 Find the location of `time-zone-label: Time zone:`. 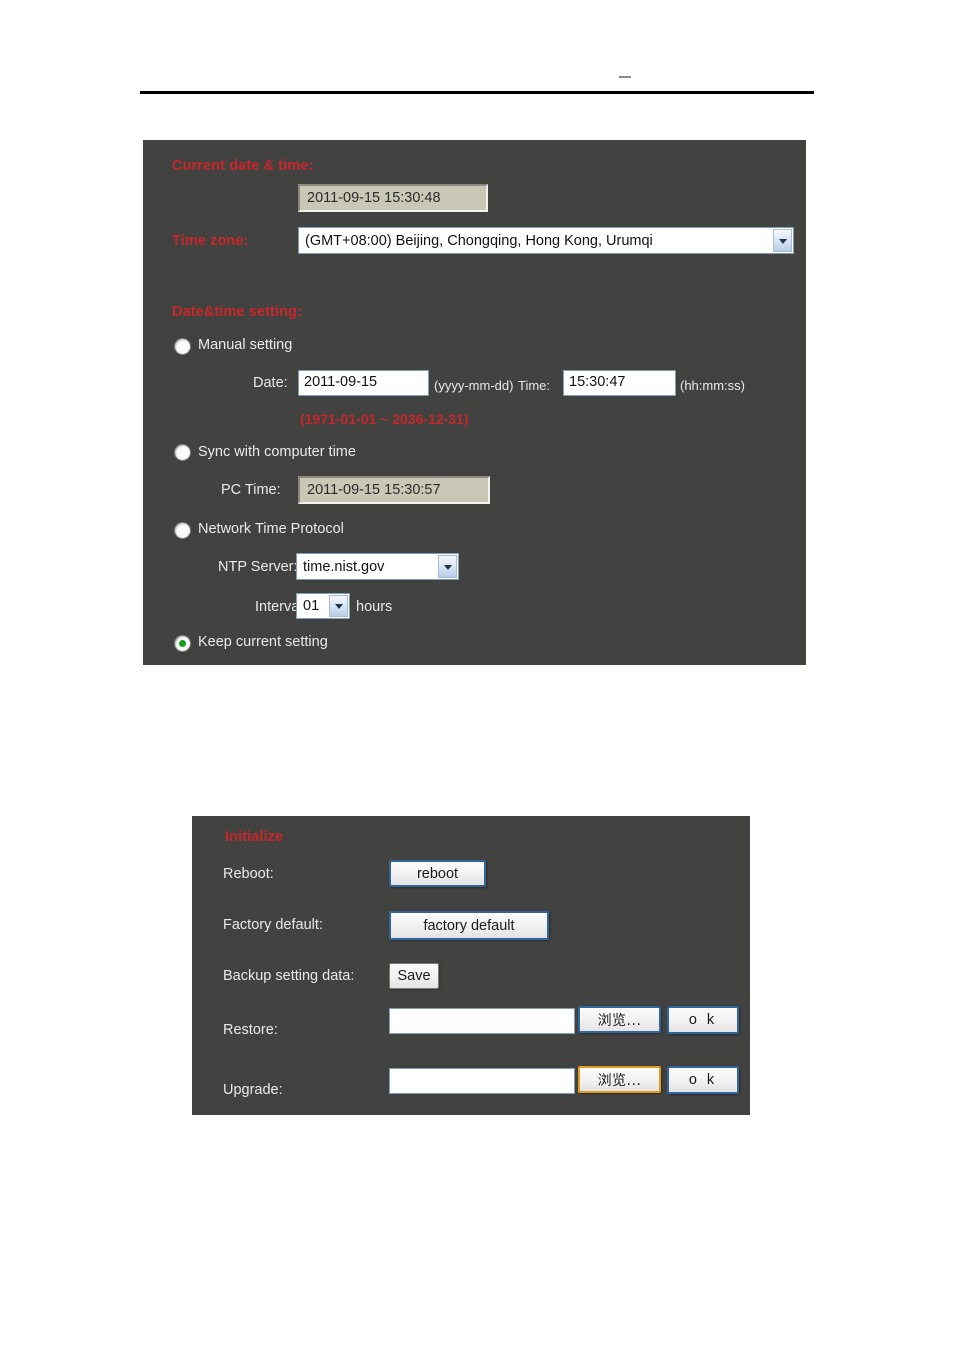

time-zone-label: Time zone: is located at coordinates (210, 241).